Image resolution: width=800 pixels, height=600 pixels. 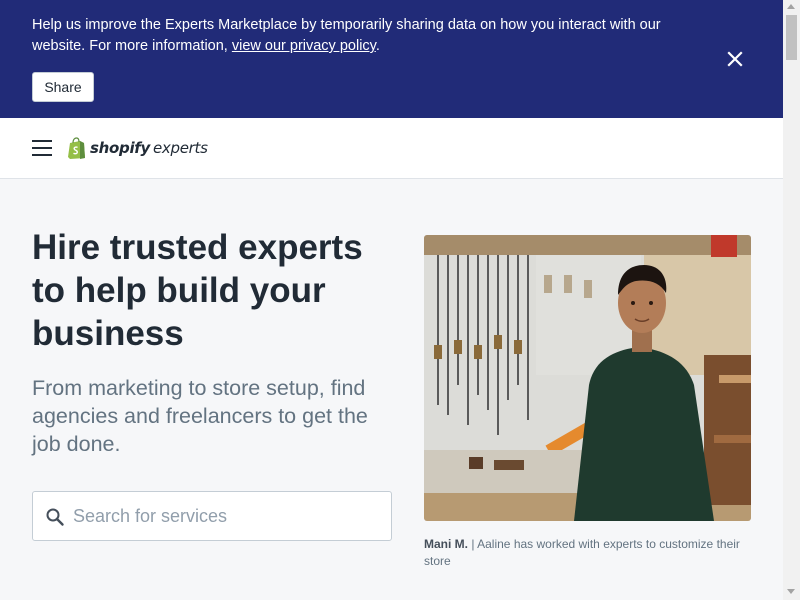 What do you see at coordinates (791, 6) in the screenshot?
I see `scroll-up-arrow-icon` at bounding box center [791, 6].